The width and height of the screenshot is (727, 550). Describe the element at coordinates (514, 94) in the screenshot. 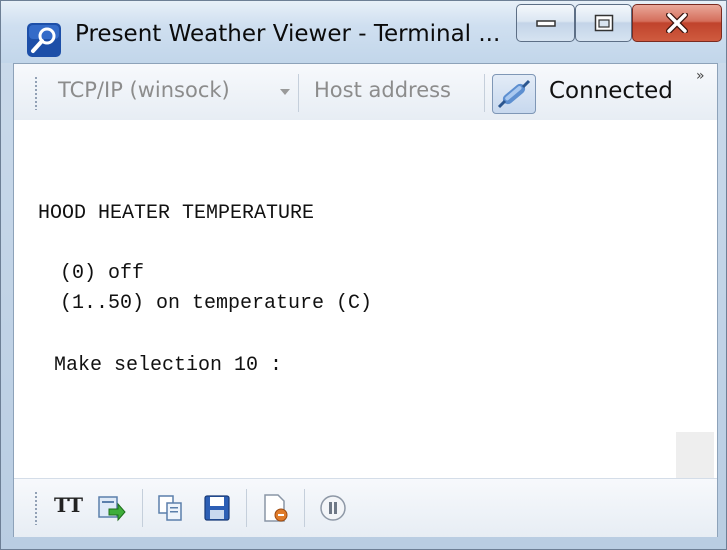

I see `connect-plug-icon` at that location.